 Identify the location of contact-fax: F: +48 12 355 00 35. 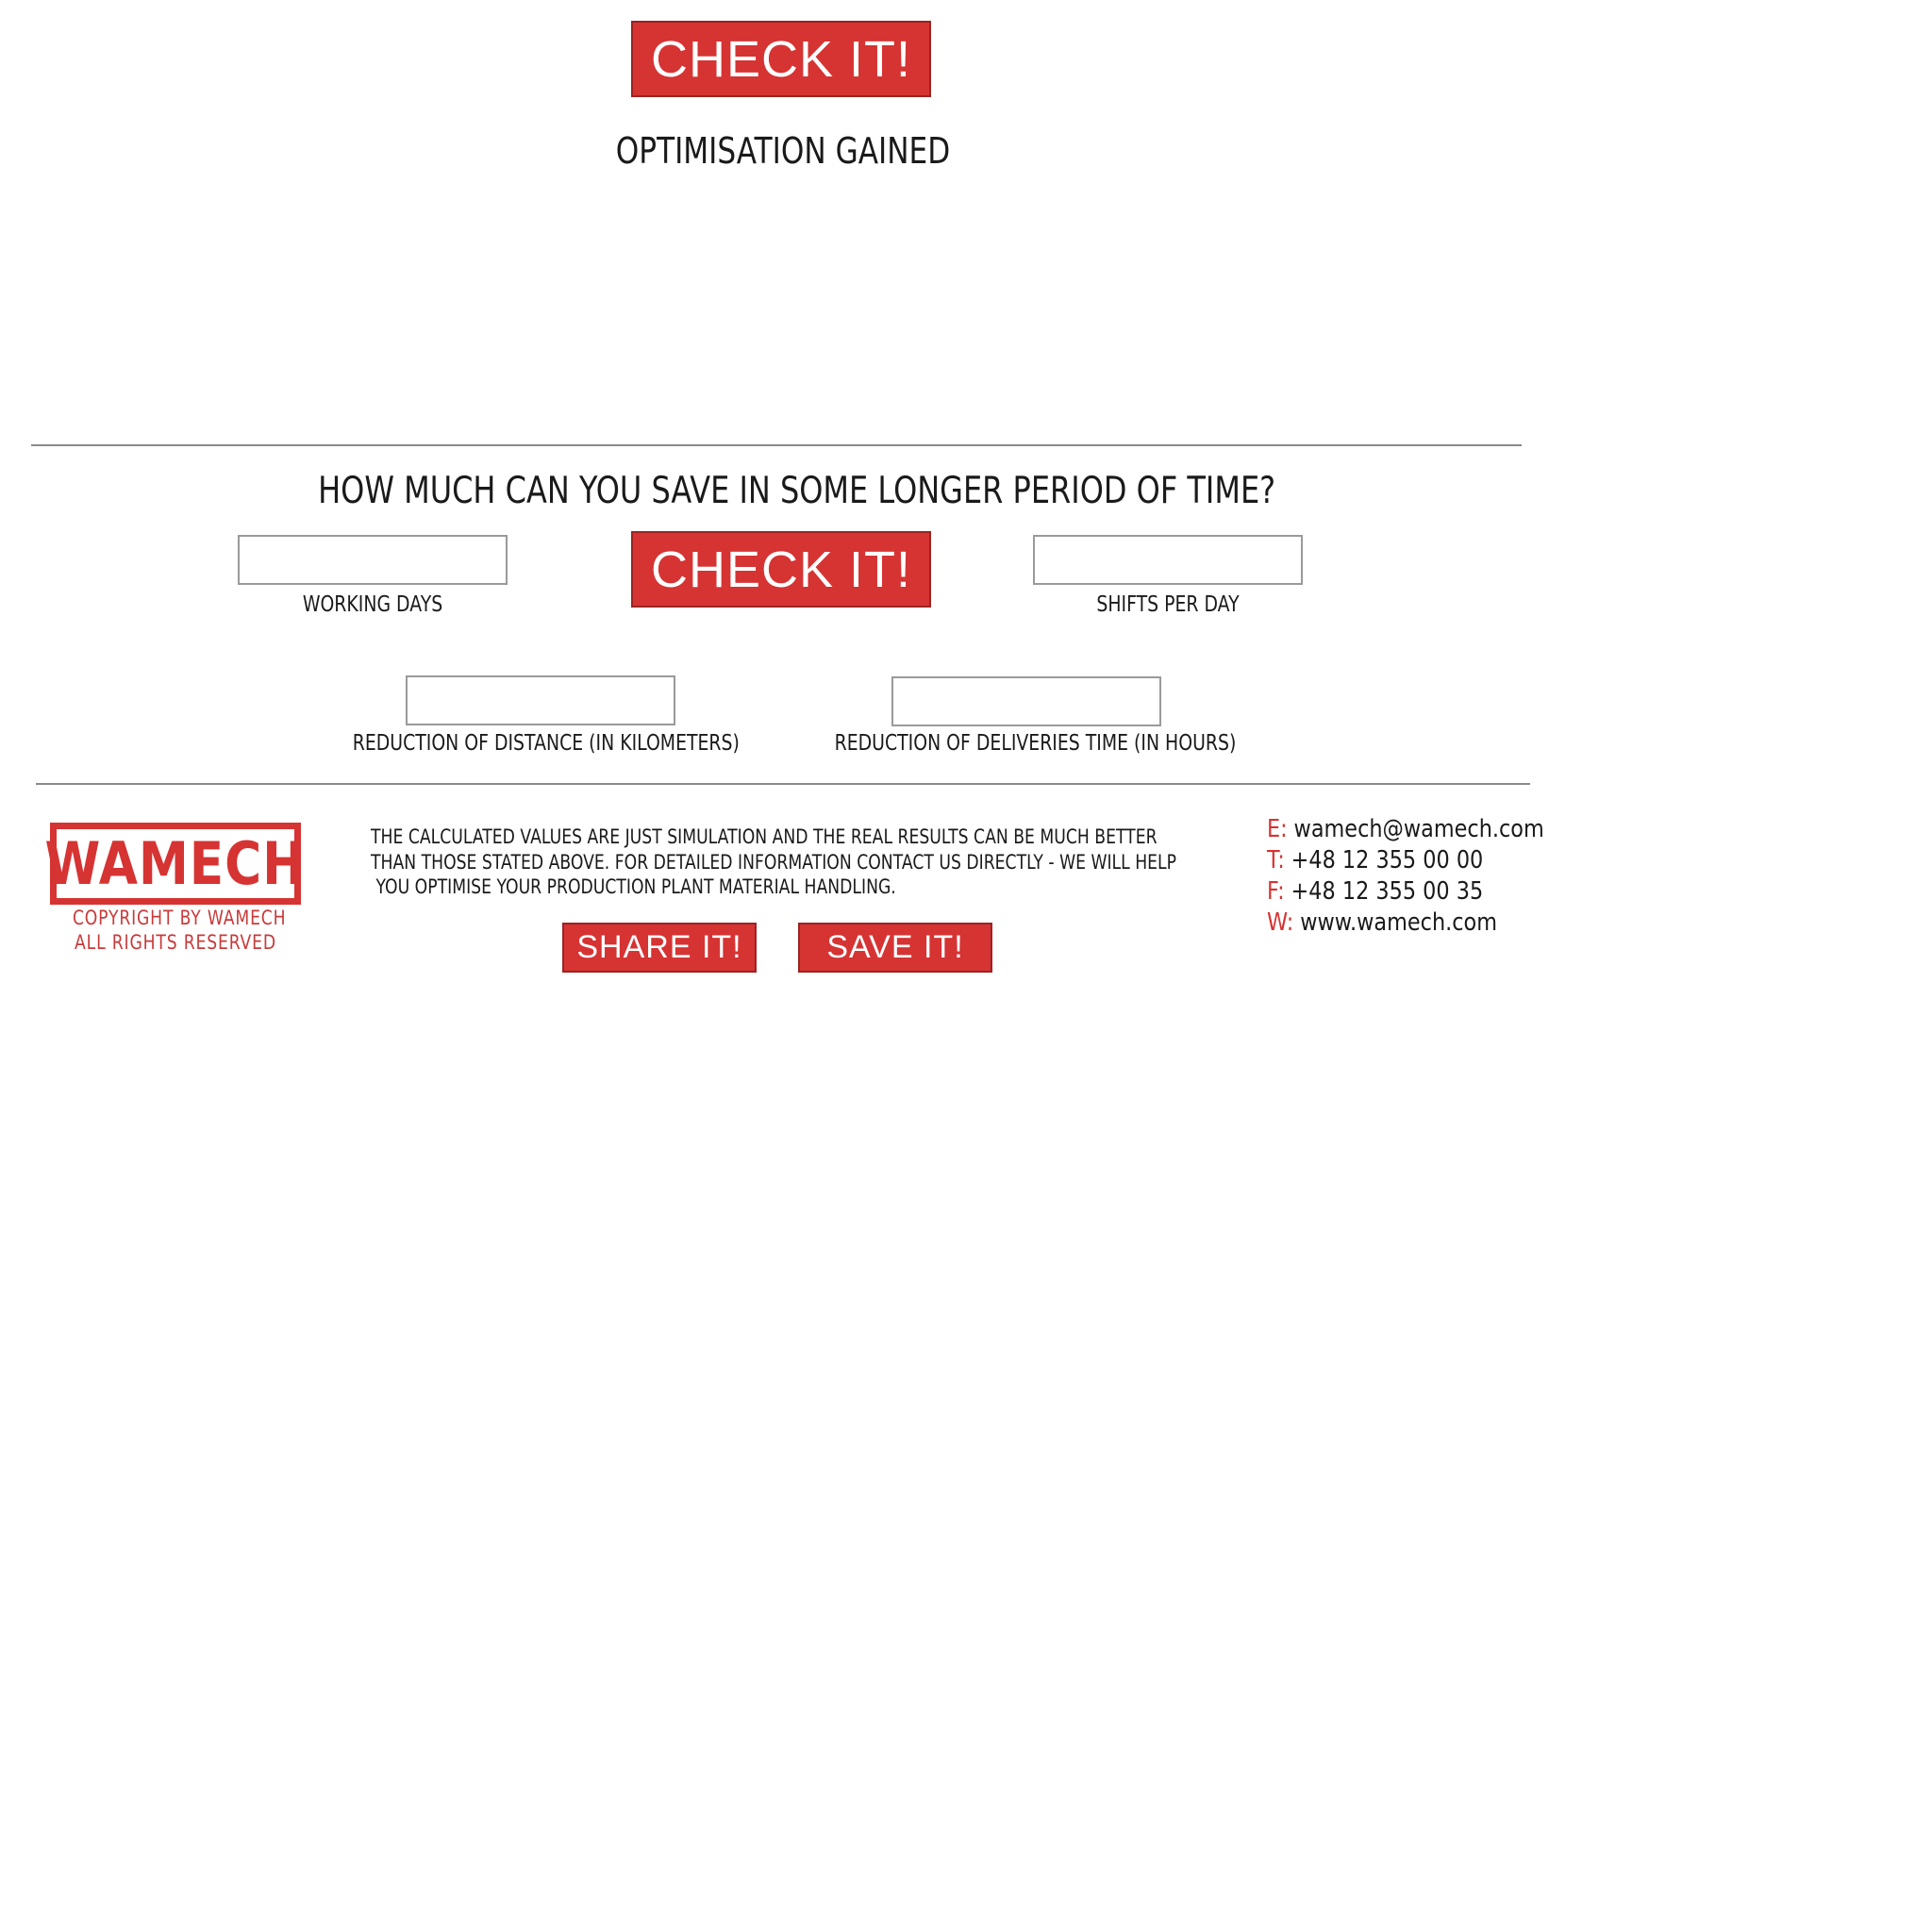
(1375, 892).